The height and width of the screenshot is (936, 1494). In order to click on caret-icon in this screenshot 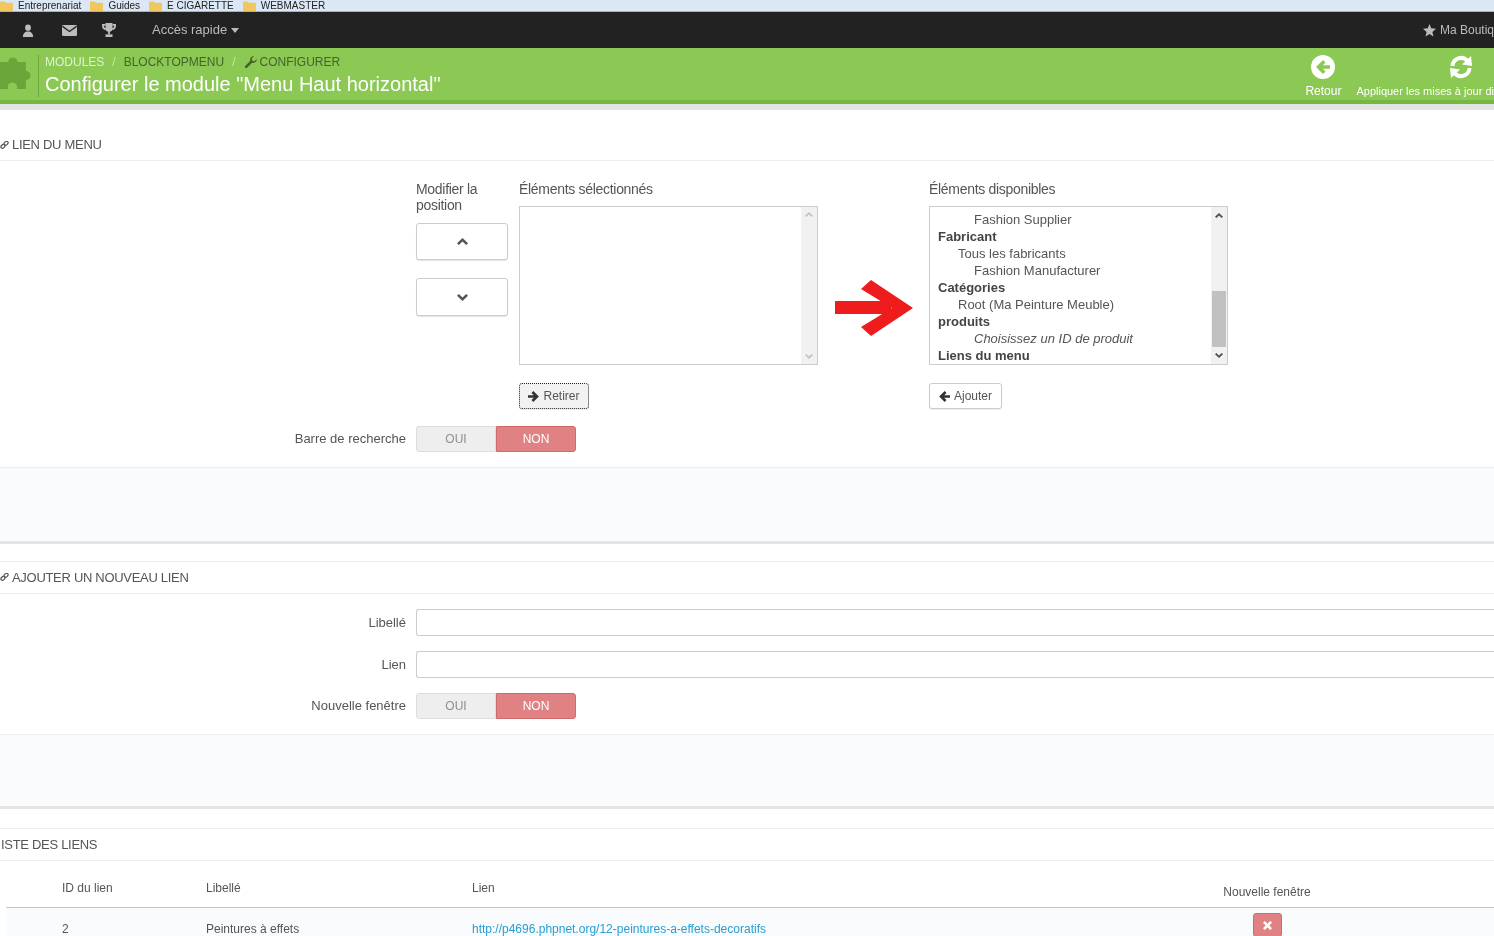, I will do `click(235, 30)`.